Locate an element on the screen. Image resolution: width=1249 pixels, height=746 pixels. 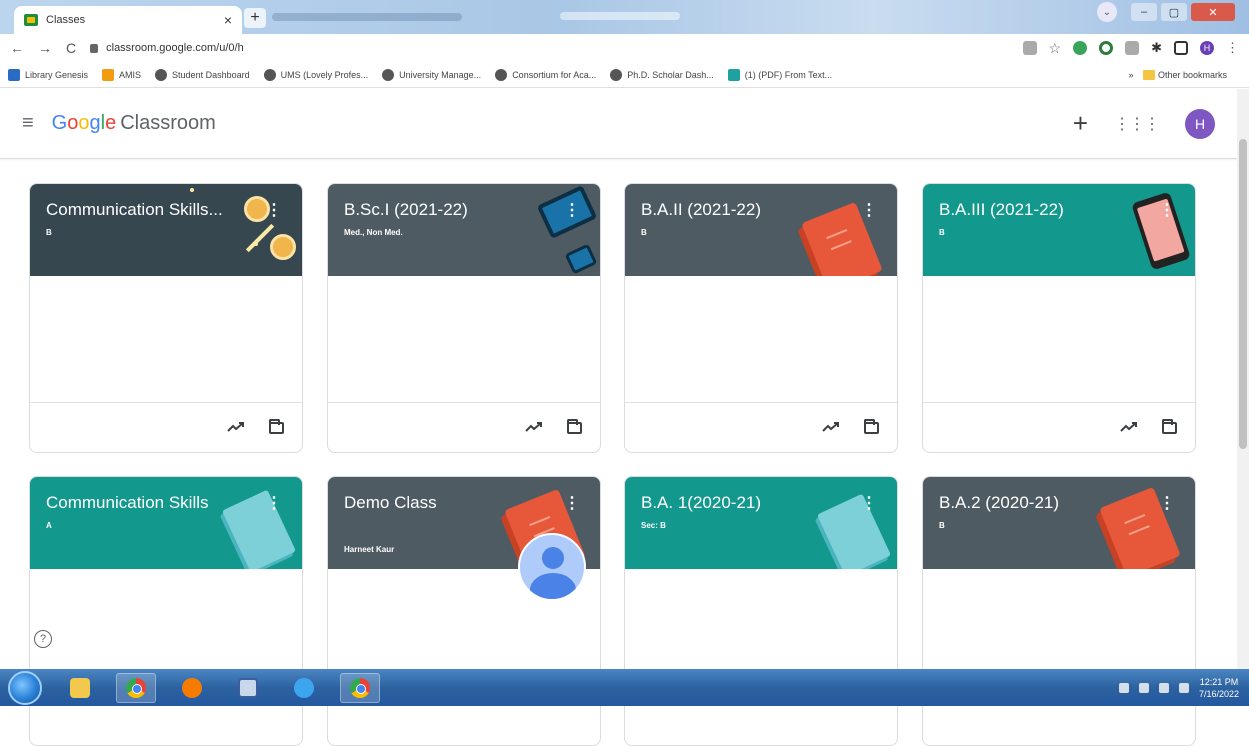
bookmark-icon is located at coordinates (14, 74).